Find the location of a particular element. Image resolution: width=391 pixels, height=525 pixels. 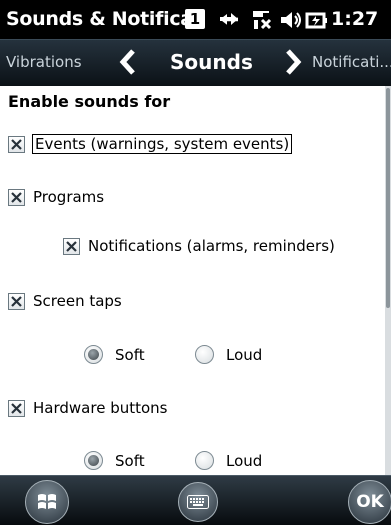

notifications-row: Notifications (alarms, reminders) is located at coordinates (199, 246).